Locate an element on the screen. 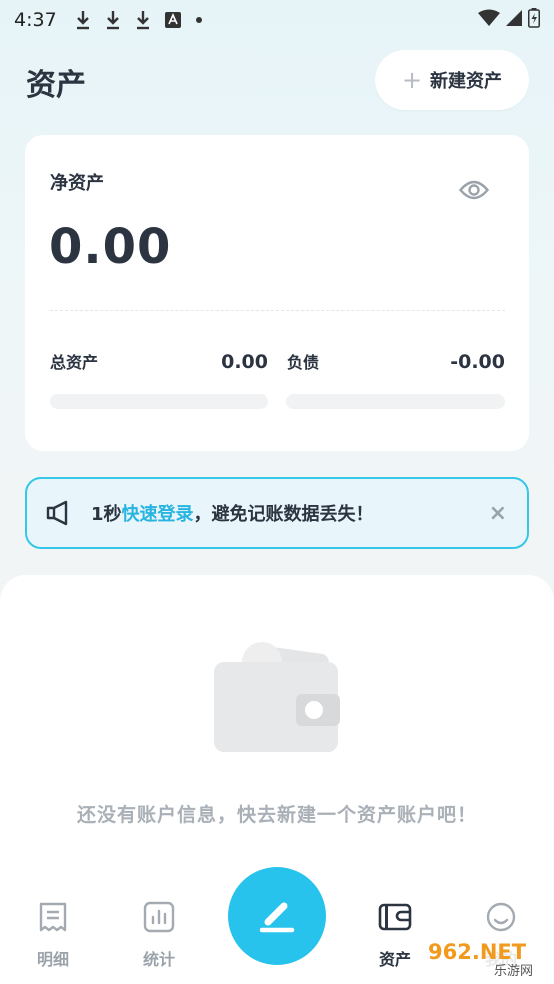 Image resolution: width=554 pixels, height=984 pixels. pencil-icon is located at coordinates (277, 916).